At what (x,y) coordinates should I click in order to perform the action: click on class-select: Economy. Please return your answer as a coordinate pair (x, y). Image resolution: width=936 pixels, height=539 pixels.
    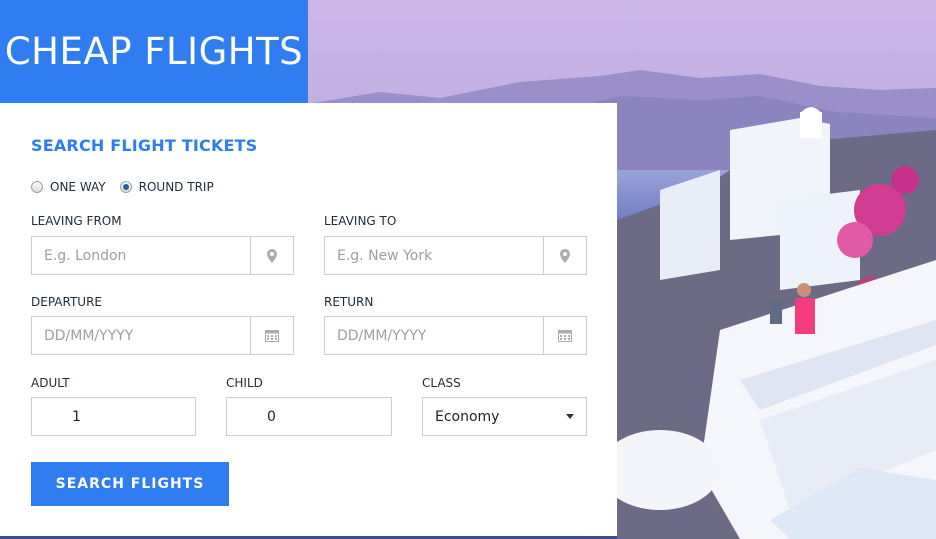
    Looking at the image, I should click on (504, 416).